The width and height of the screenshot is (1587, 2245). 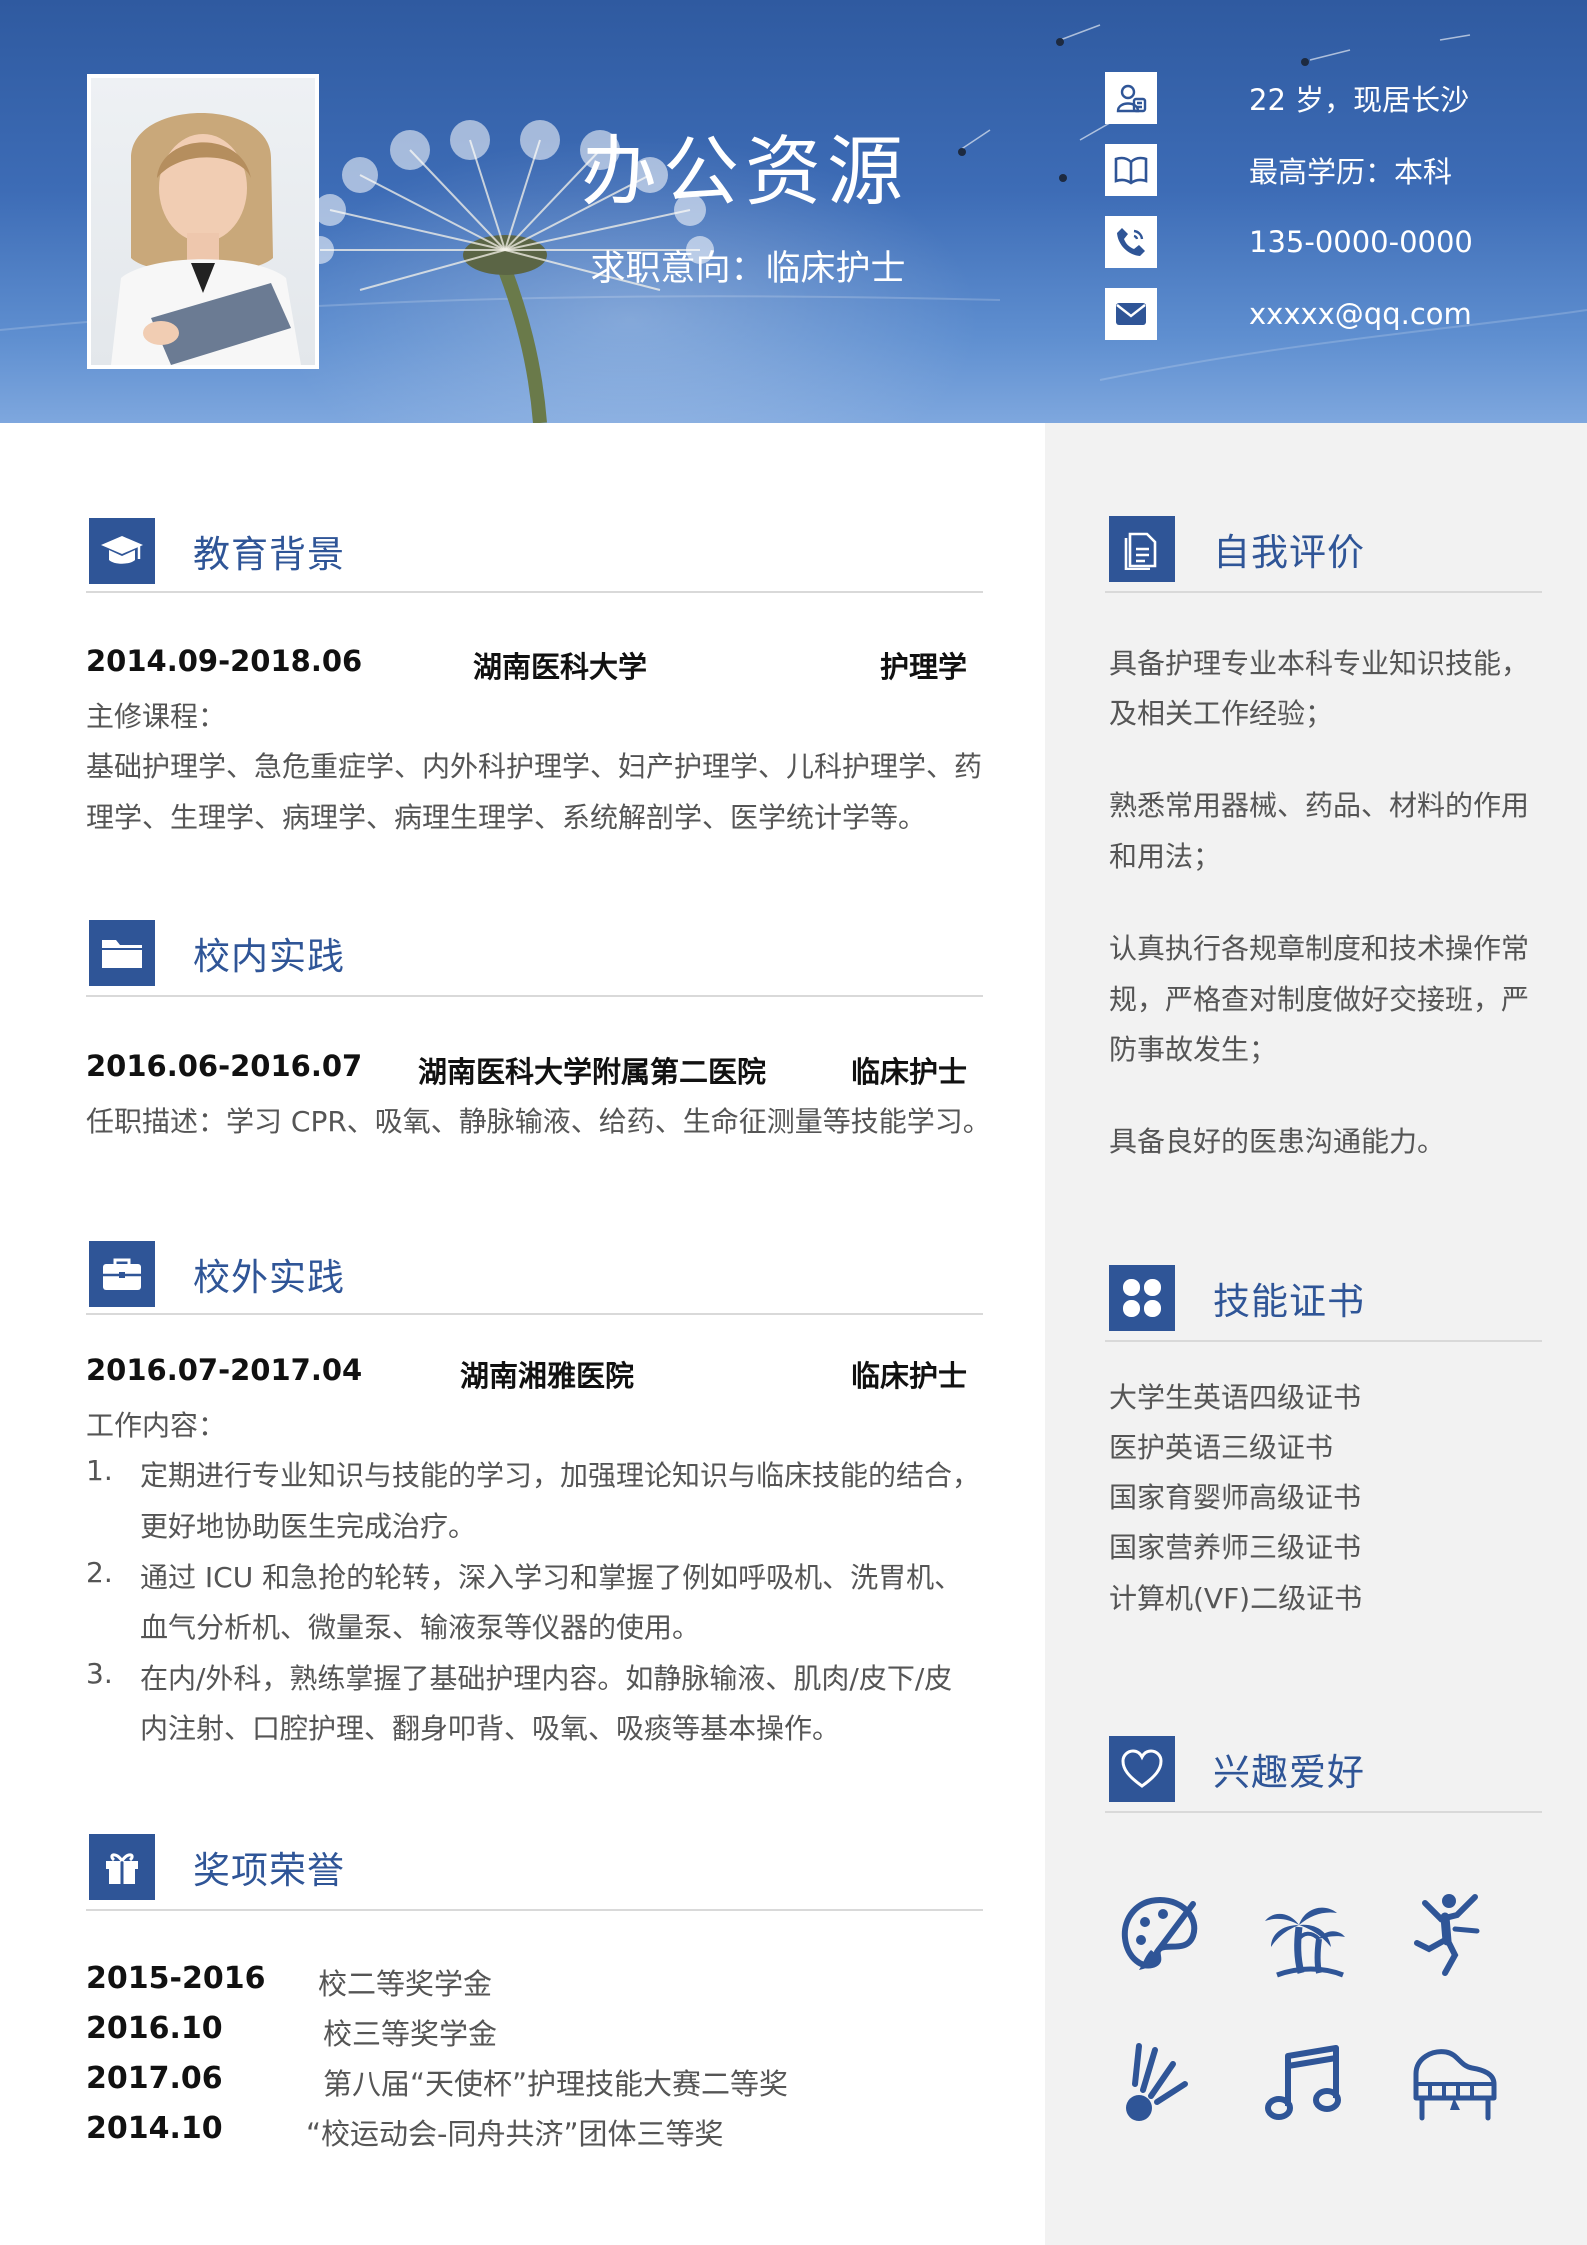 What do you see at coordinates (592, 1072) in the screenshot?
I see `campus-org: 湖南医科大学附属第二医院` at bounding box center [592, 1072].